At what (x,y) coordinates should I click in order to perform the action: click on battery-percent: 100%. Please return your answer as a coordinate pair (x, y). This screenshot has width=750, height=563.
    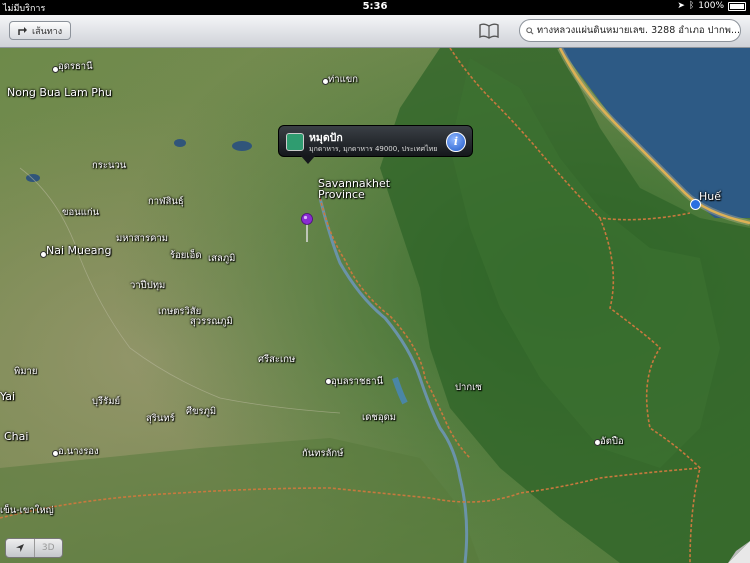
    Looking at the image, I should click on (711, 6).